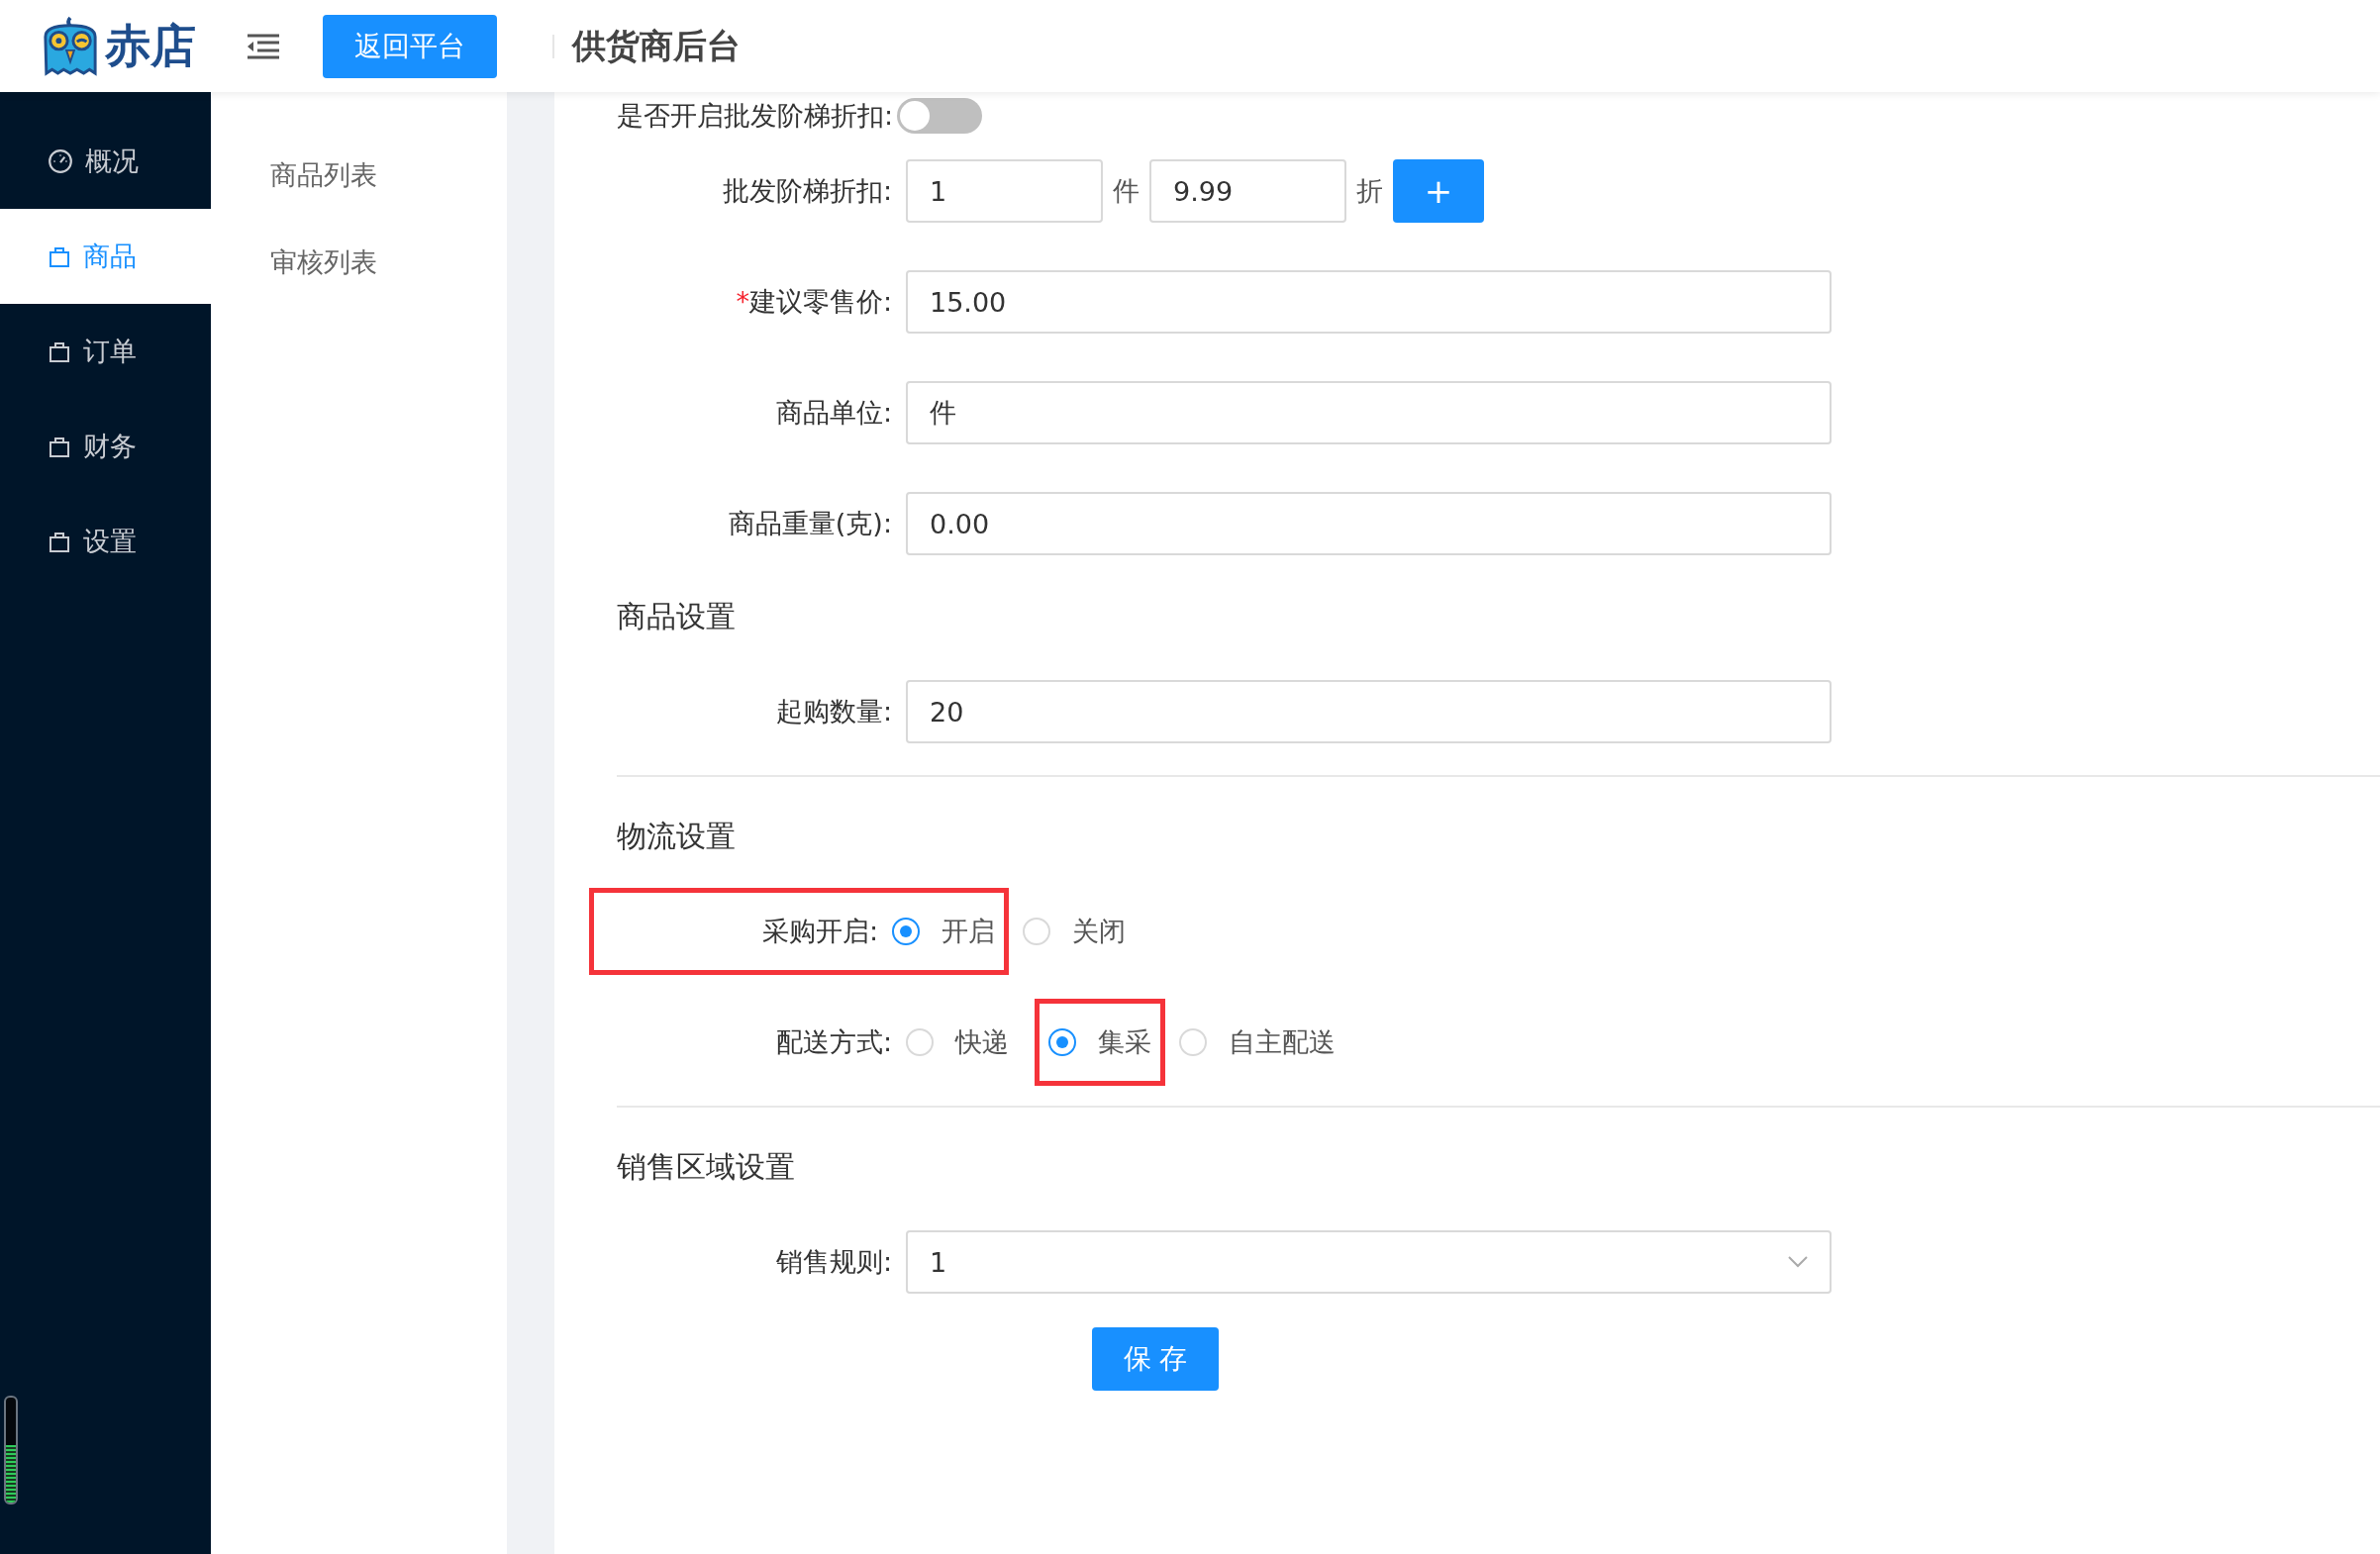 The height and width of the screenshot is (1554, 2380). Describe the element at coordinates (1369, 711) in the screenshot. I see `text-input: 20` at that location.